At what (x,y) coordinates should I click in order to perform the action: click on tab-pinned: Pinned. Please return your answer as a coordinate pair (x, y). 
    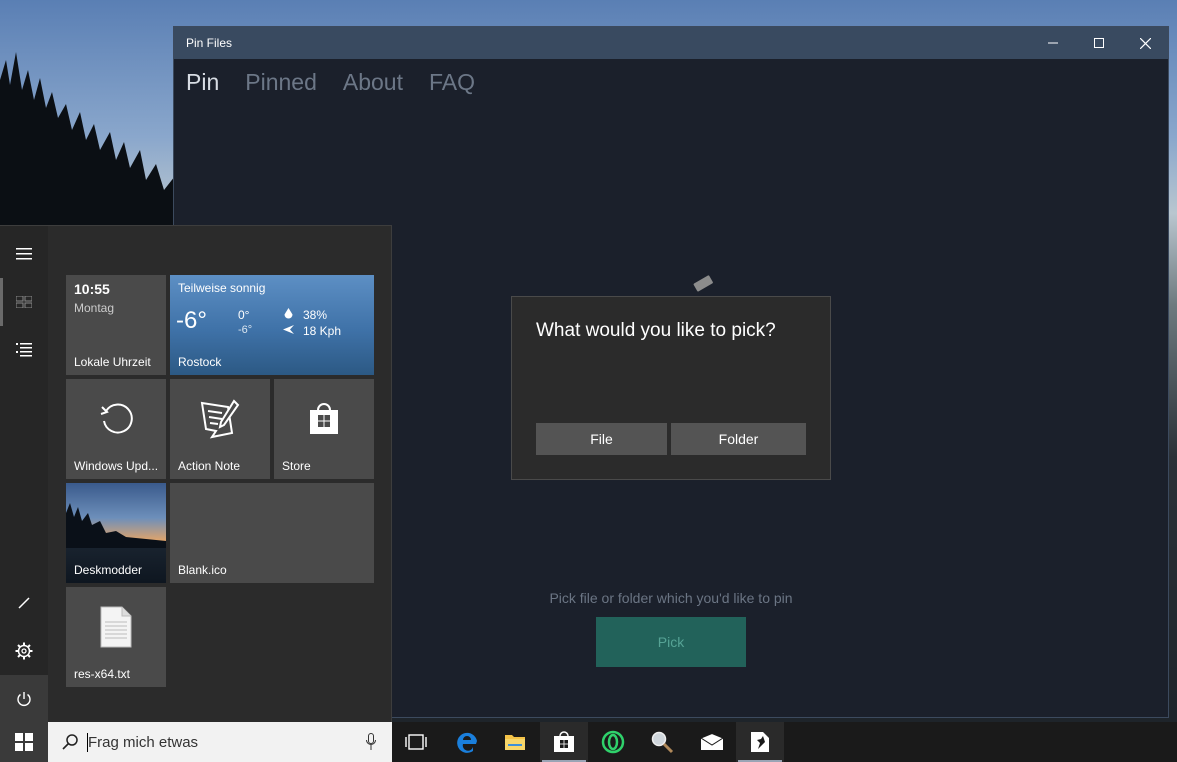
    Looking at the image, I should click on (281, 82).